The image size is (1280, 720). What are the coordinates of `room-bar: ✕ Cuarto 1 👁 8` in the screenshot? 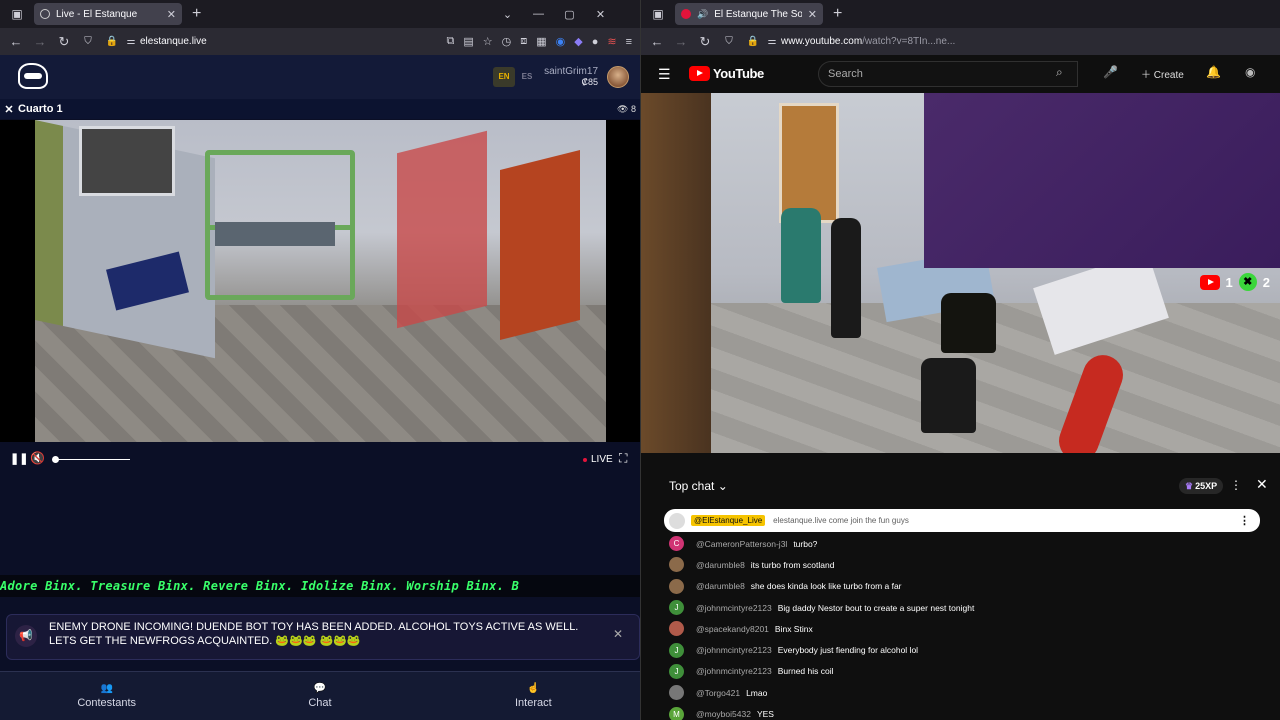 It's located at (320, 109).